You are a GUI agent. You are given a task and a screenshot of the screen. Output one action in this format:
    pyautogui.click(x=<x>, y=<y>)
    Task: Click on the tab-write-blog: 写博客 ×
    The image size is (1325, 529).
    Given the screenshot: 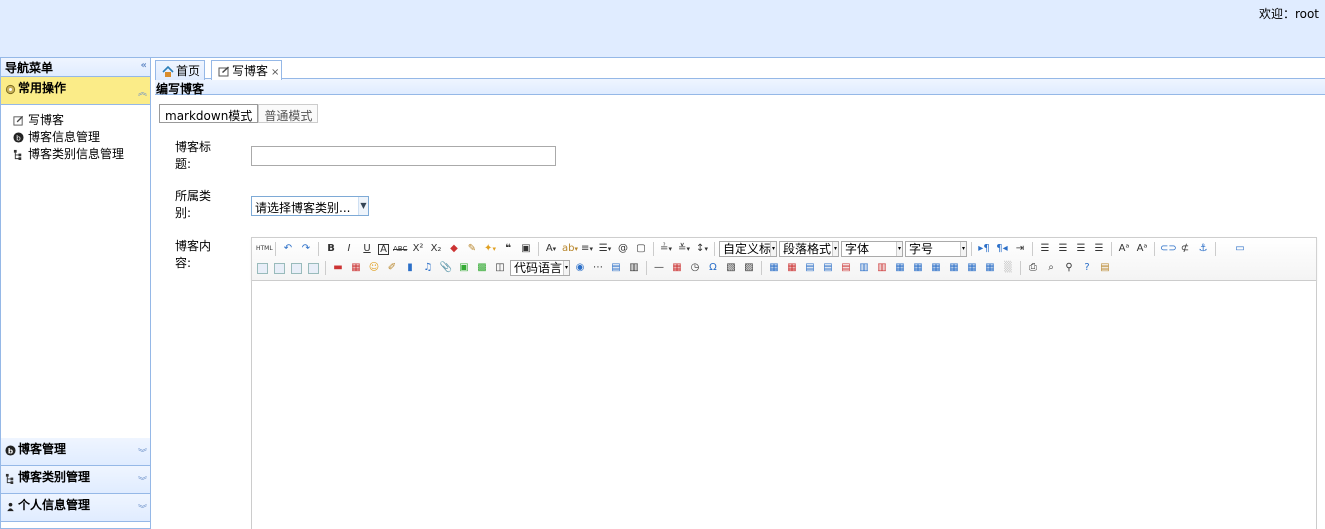 What is the action you would take?
    pyautogui.click(x=246, y=70)
    